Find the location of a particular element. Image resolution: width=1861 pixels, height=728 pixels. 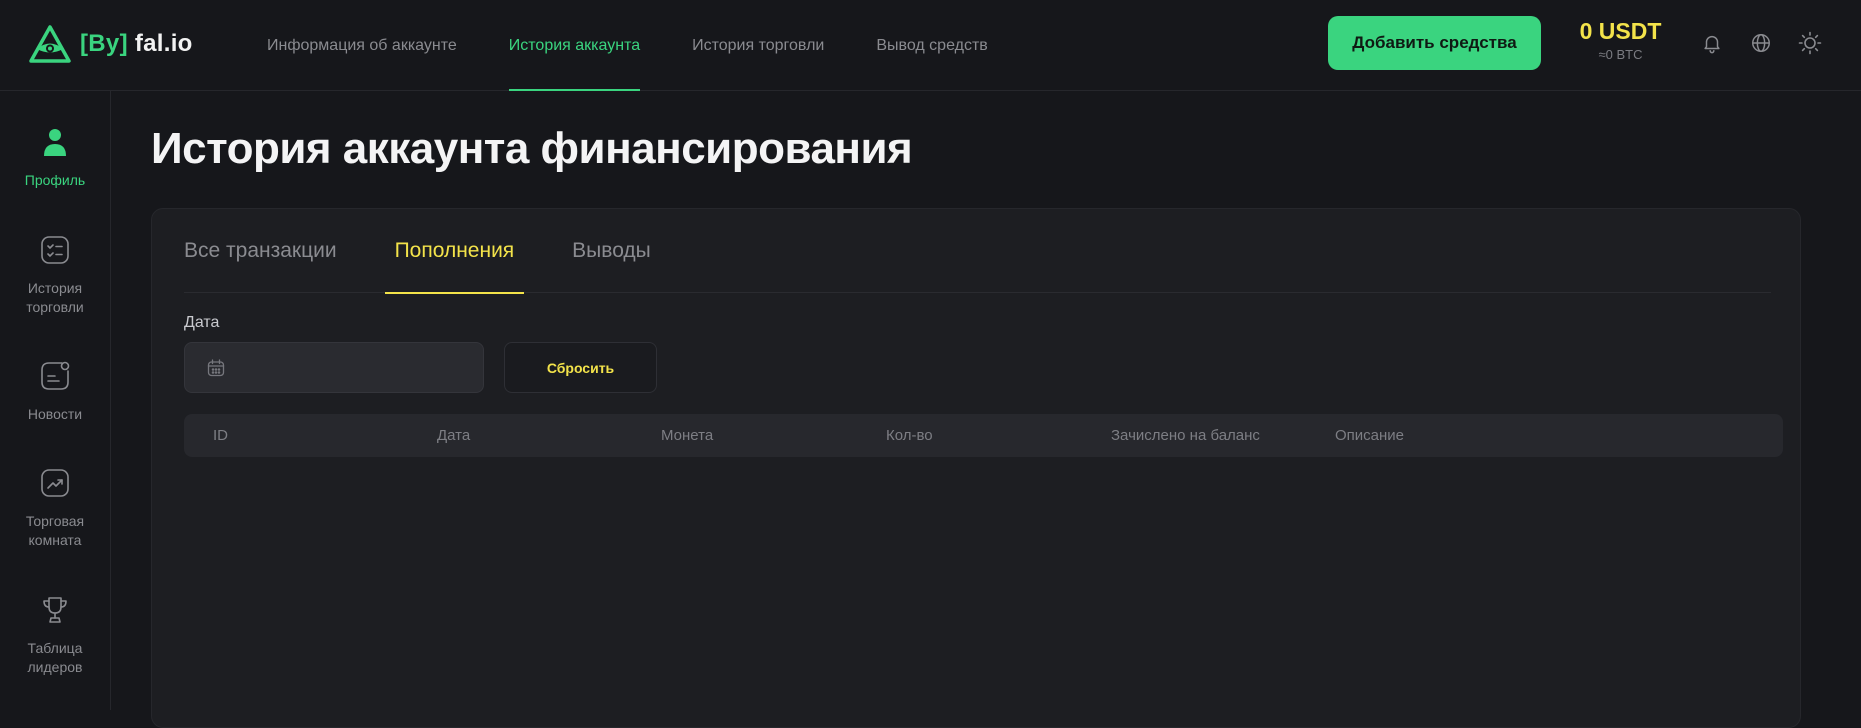

nav-account-info: Информация об аккаунте is located at coordinates (362, 45).